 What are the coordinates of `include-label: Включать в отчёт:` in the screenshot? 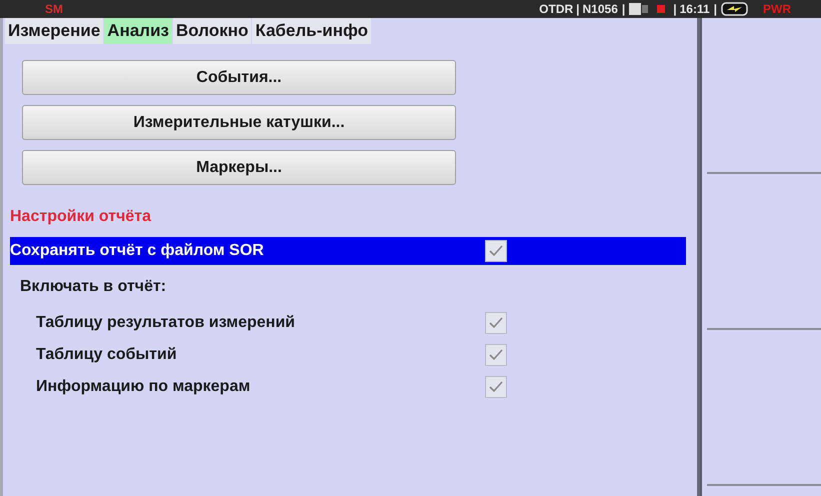 It's located at (94, 287).